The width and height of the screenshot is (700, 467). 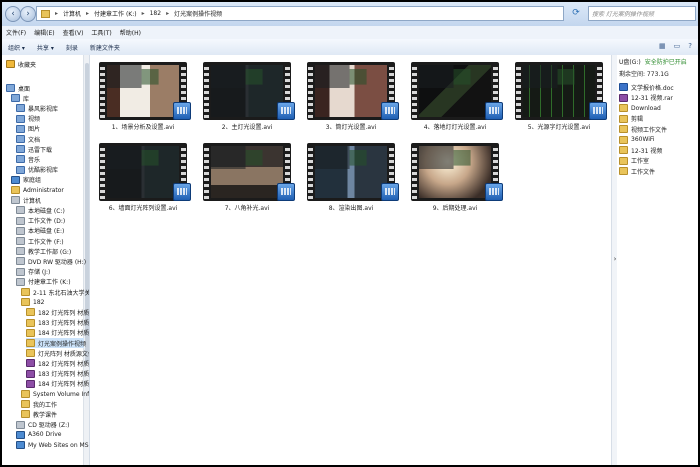 I want to click on preview-detail, so click(x=455, y=172).